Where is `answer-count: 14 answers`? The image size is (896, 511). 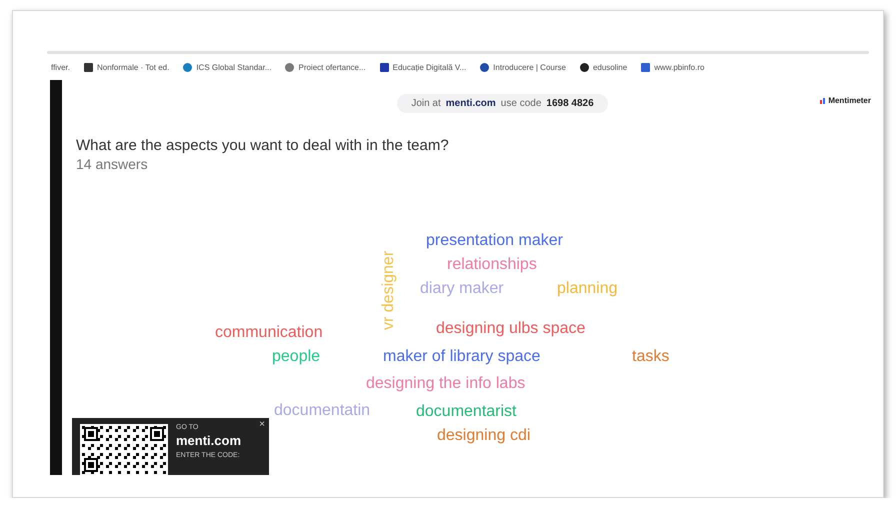 answer-count: 14 answers is located at coordinates (112, 164).